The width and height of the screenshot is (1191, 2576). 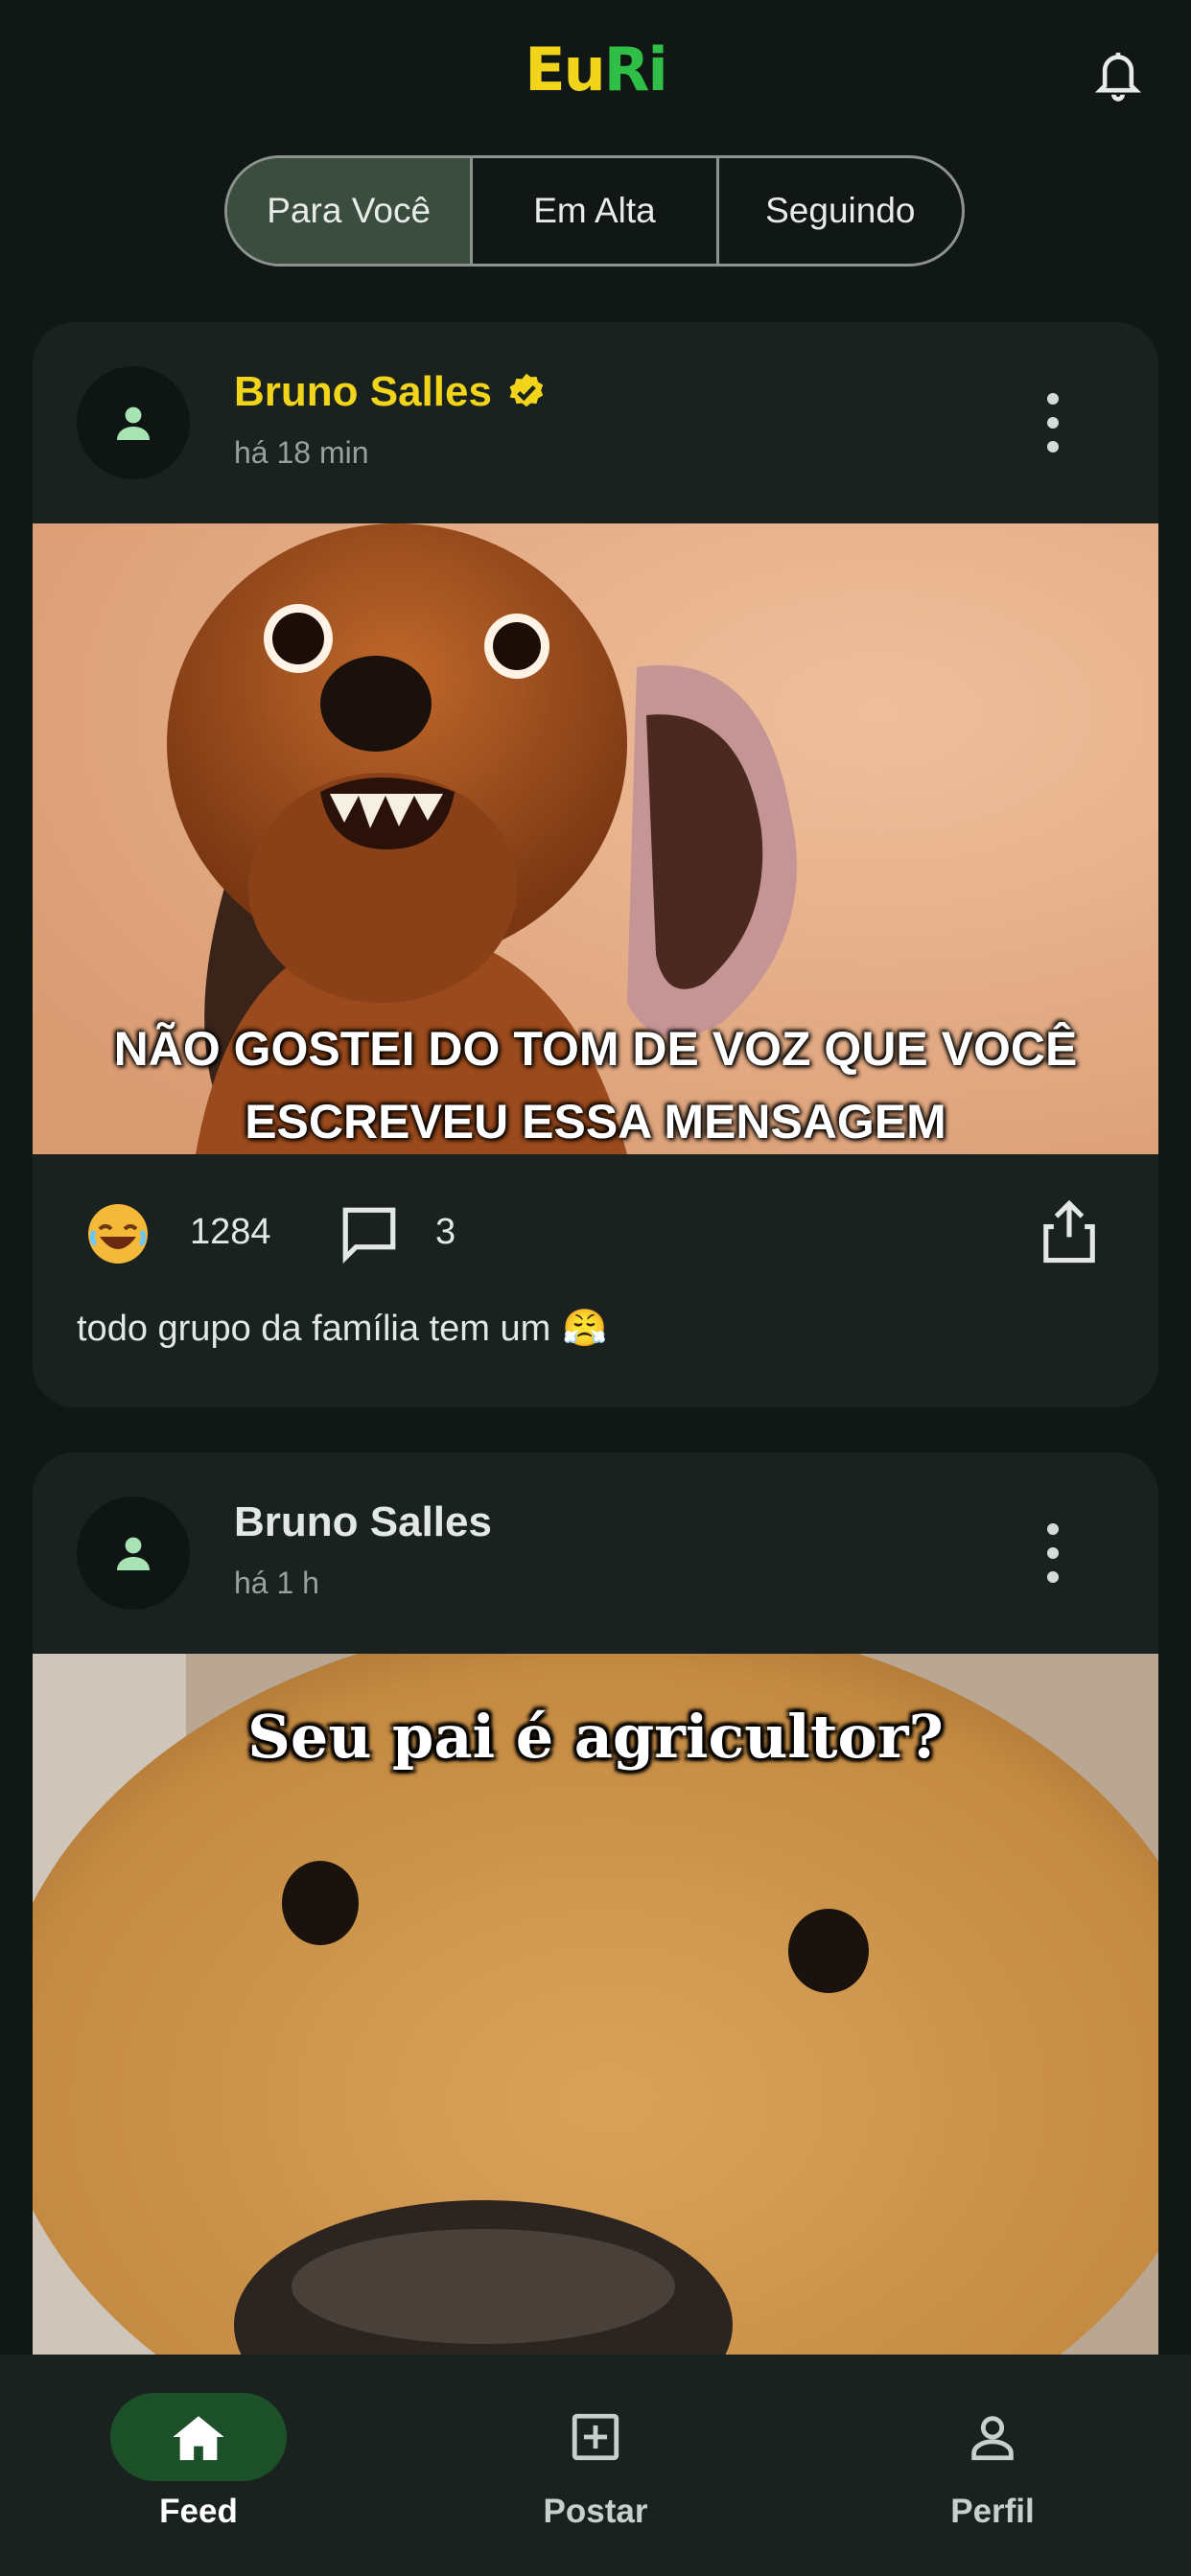 I want to click on caption-line-2: ESCREVEU ESSA MENSAGEM, so click(x=595, y=1122).